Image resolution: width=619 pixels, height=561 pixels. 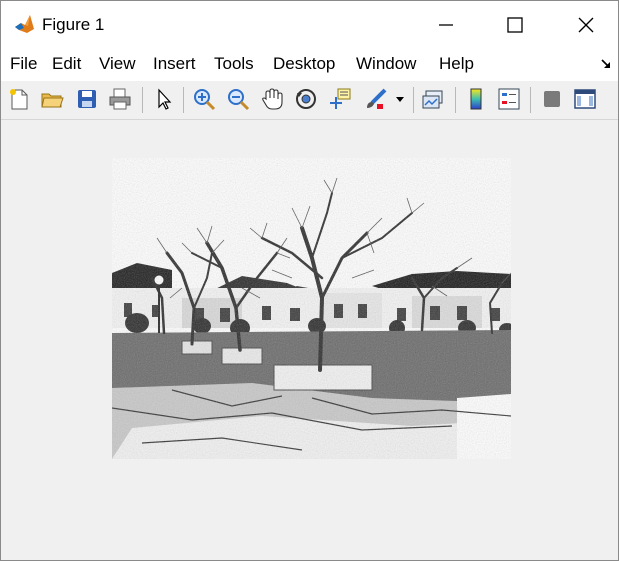 I want to click on hide-plot-tools-button, so click(x=552, y=99).